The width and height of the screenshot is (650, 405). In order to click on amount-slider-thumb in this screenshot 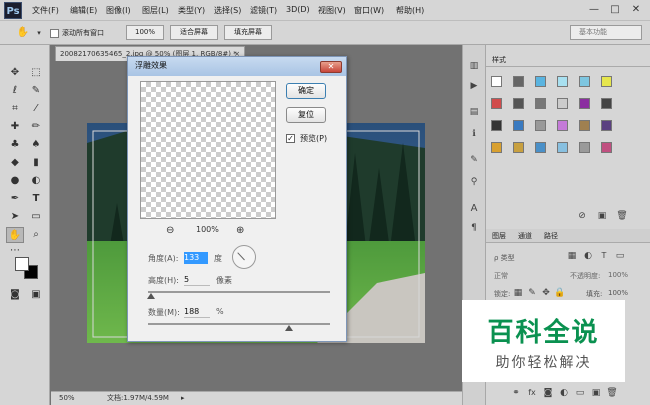, I will do `click(289, 328)`.